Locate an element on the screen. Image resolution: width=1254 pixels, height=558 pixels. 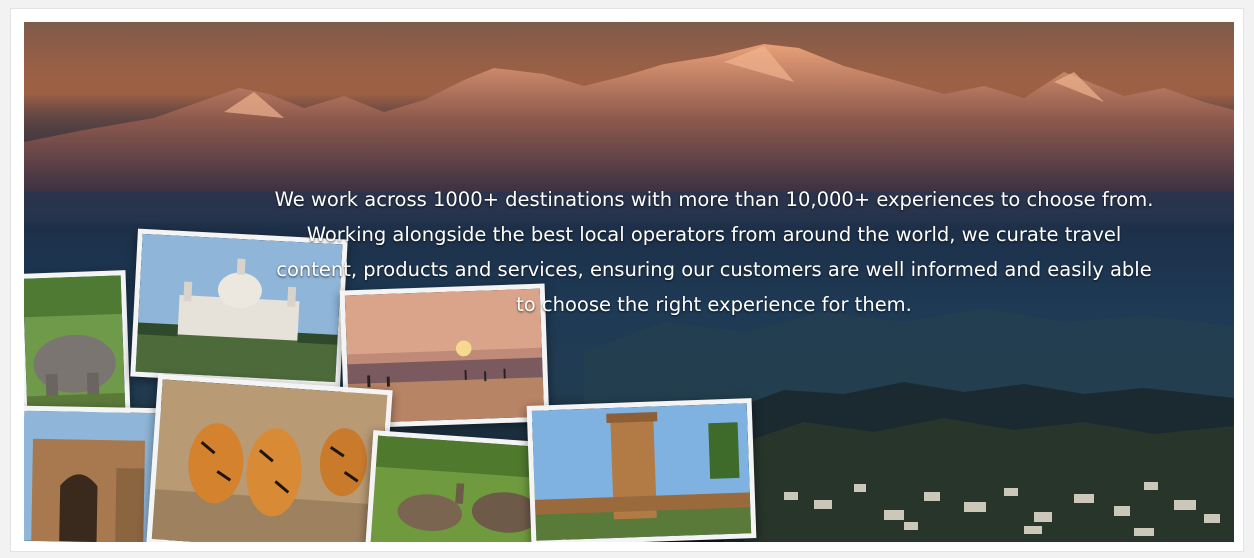
elephant-photo is located at coordinates (77, 344).